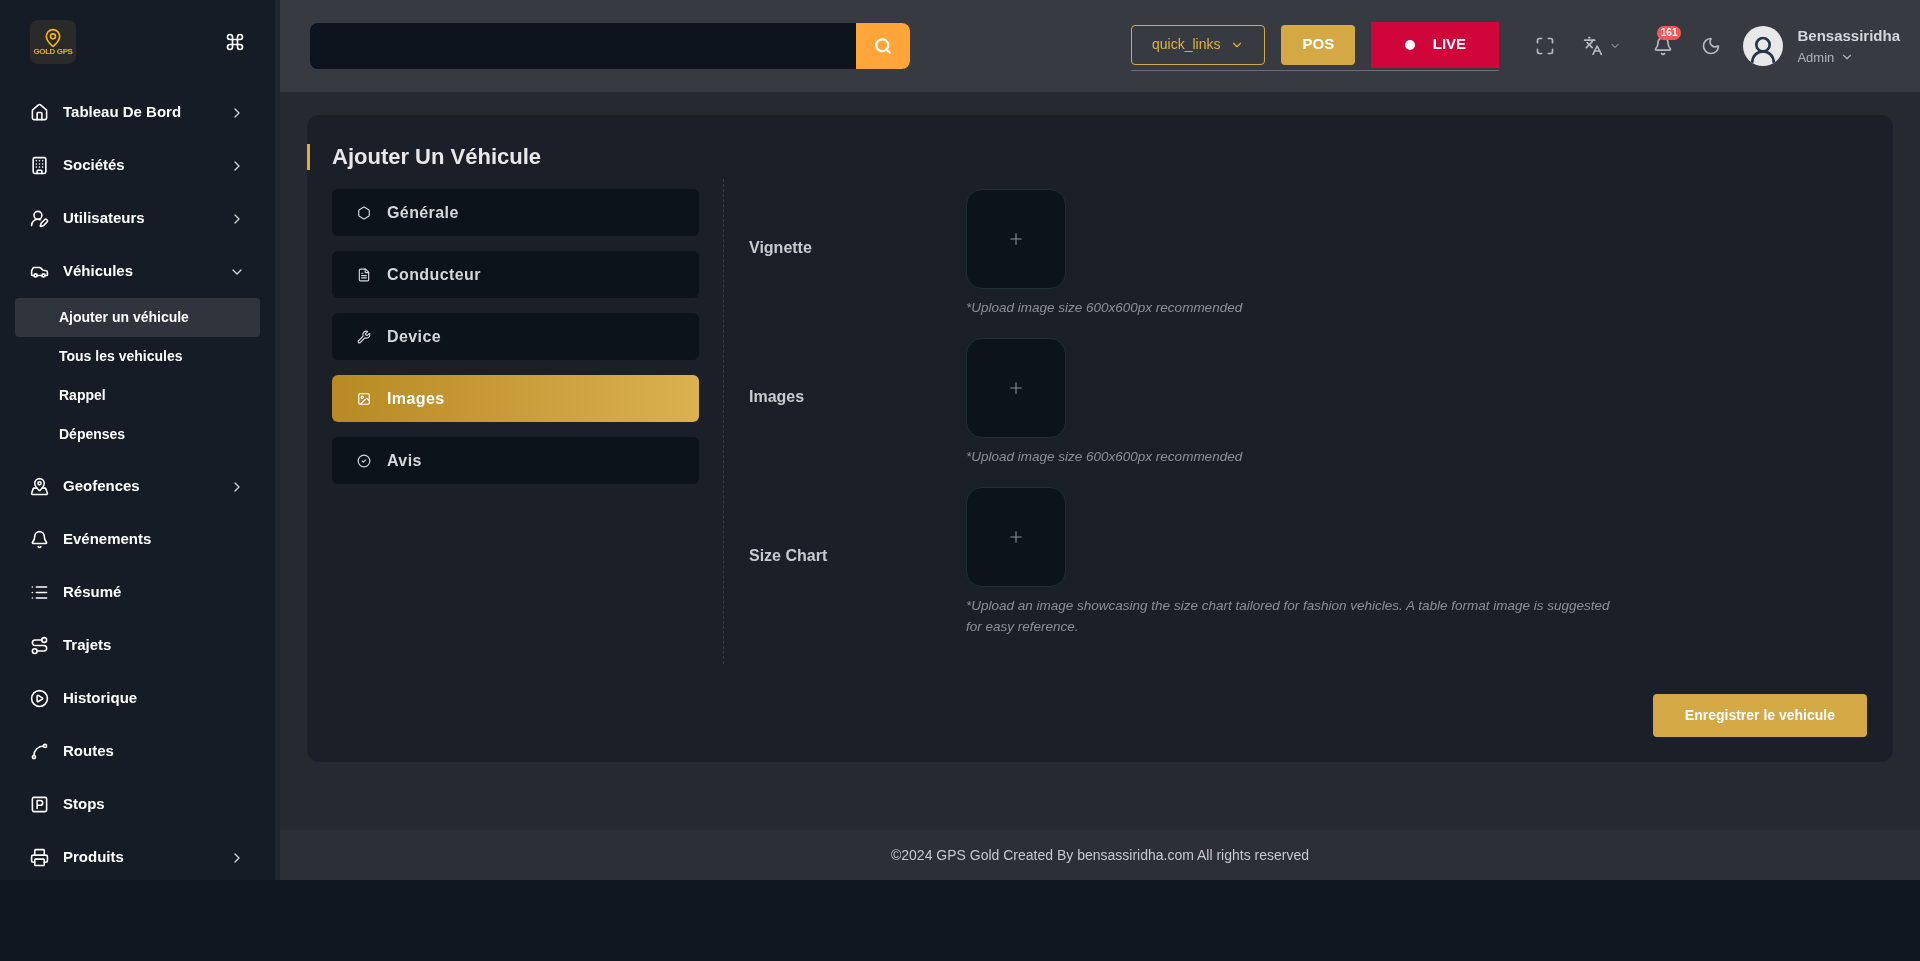  I want to click on sidebar-item: Utilisateurs, so click(137, 218).